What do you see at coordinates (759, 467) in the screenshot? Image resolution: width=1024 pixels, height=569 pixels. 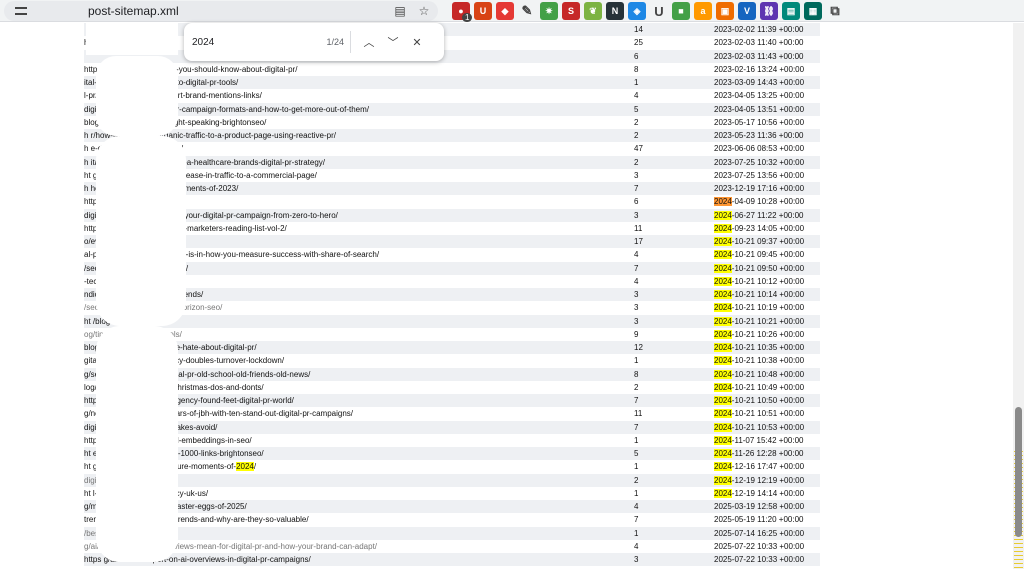 I see `last-modified: 2024-12-16 17:47 +00:00` at bounding box center [759, 467].